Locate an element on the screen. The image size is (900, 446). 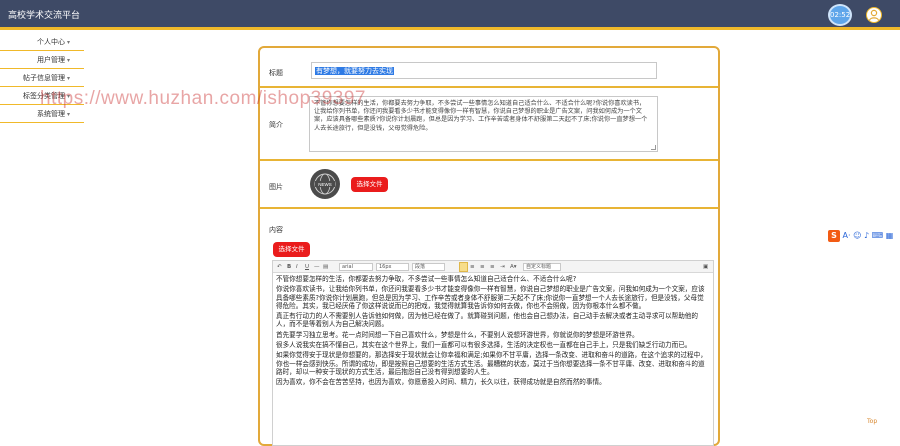
news-thumbnail: NEWS is located at coordinates (325, 184).